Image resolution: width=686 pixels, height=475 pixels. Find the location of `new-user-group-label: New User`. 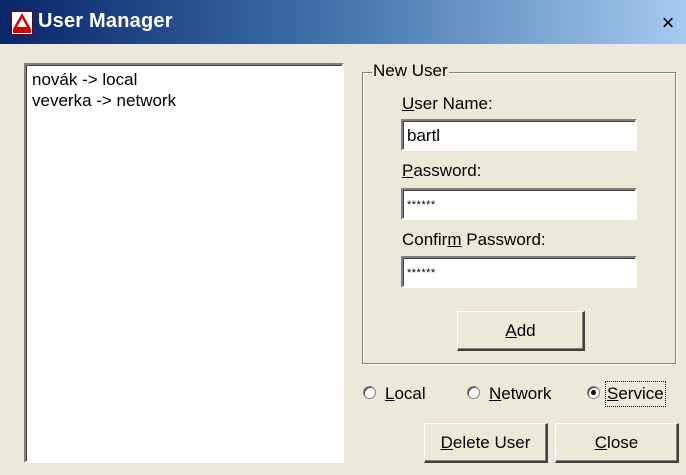

new-user-group-label: New User is located at coordinates (410, 71).